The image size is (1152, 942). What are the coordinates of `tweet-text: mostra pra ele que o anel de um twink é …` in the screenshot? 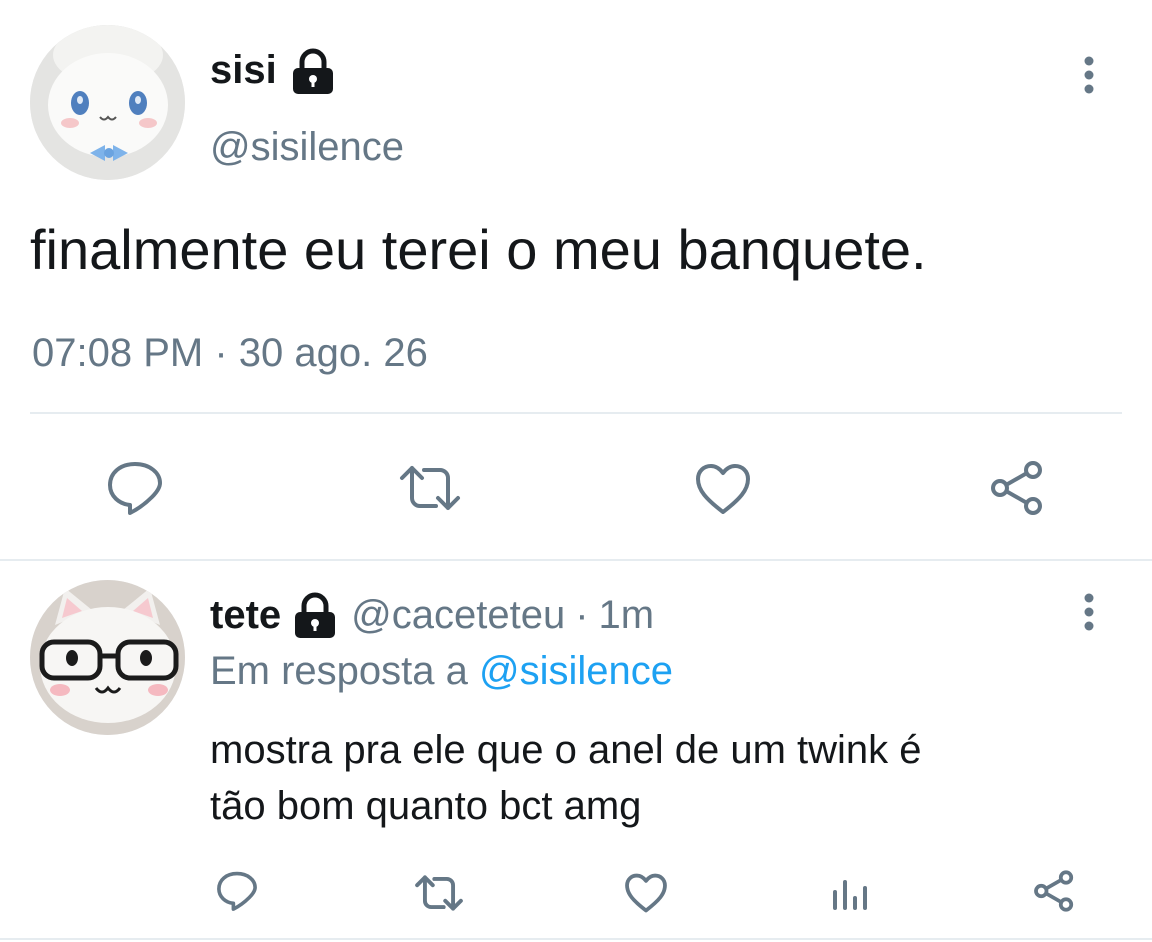 It's located at (566, 778).